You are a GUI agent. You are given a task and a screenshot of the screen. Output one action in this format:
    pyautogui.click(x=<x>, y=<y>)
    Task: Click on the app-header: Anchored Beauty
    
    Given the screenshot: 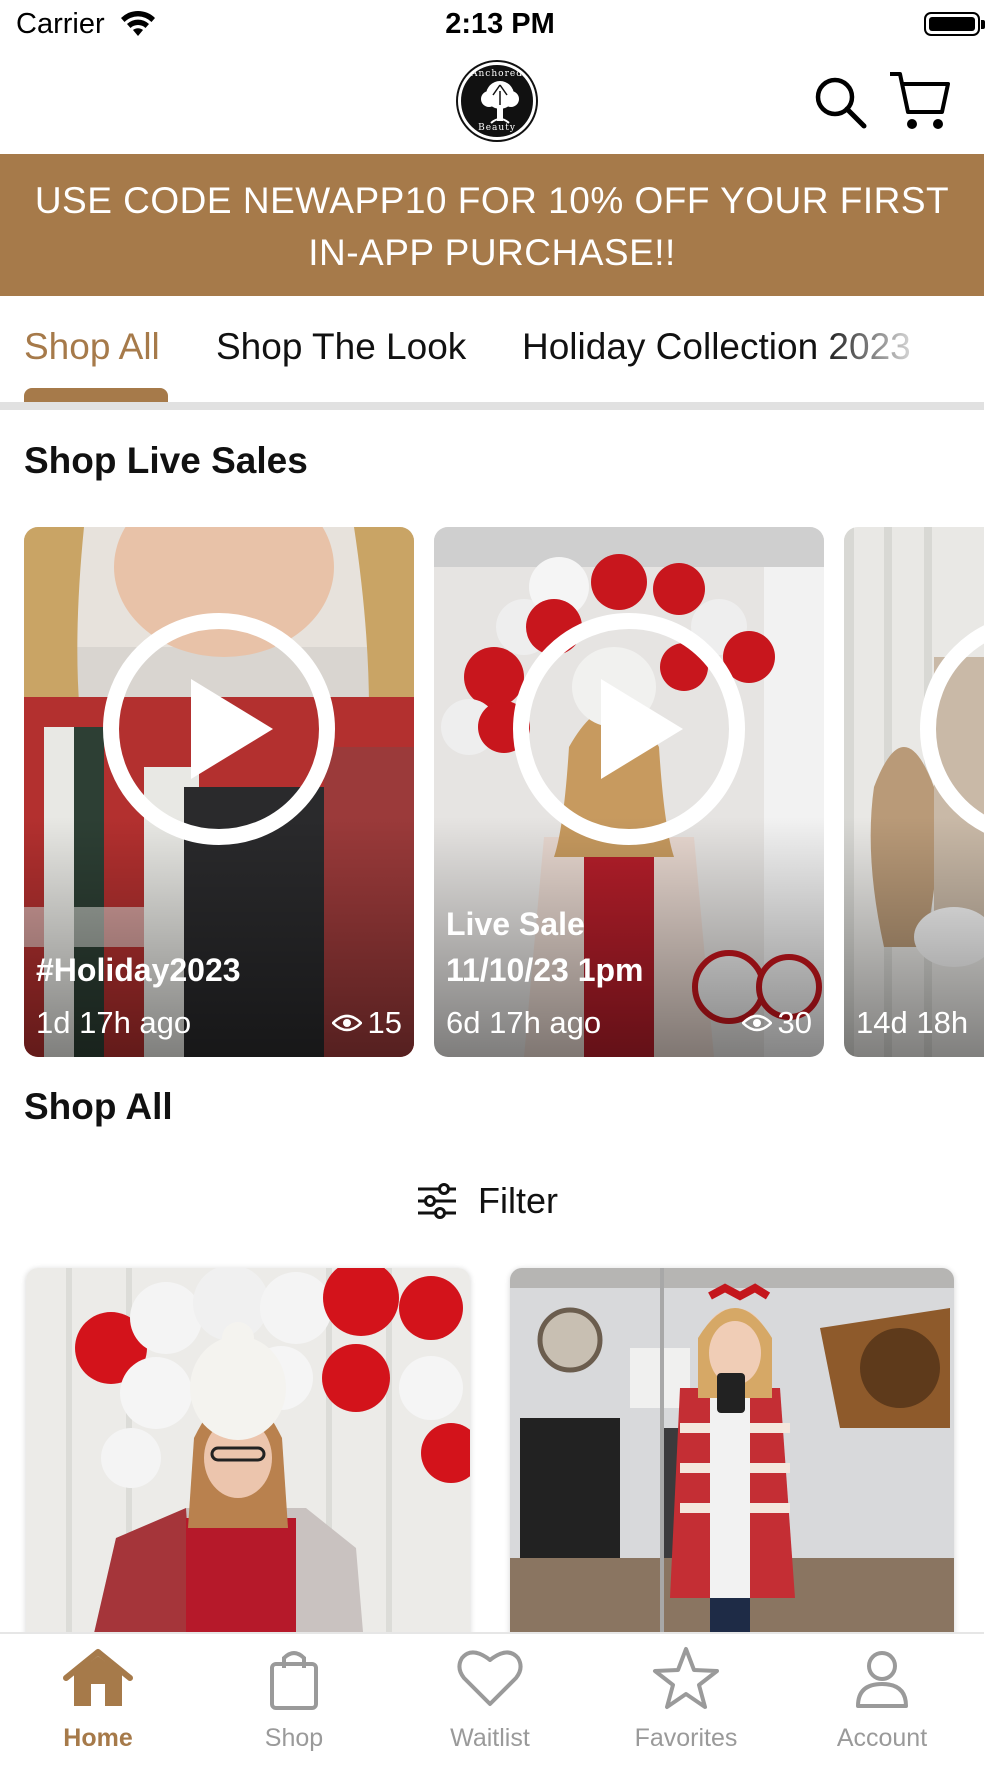 What is the action you would take?
    pyautogui.click(x=500, y=103)
    